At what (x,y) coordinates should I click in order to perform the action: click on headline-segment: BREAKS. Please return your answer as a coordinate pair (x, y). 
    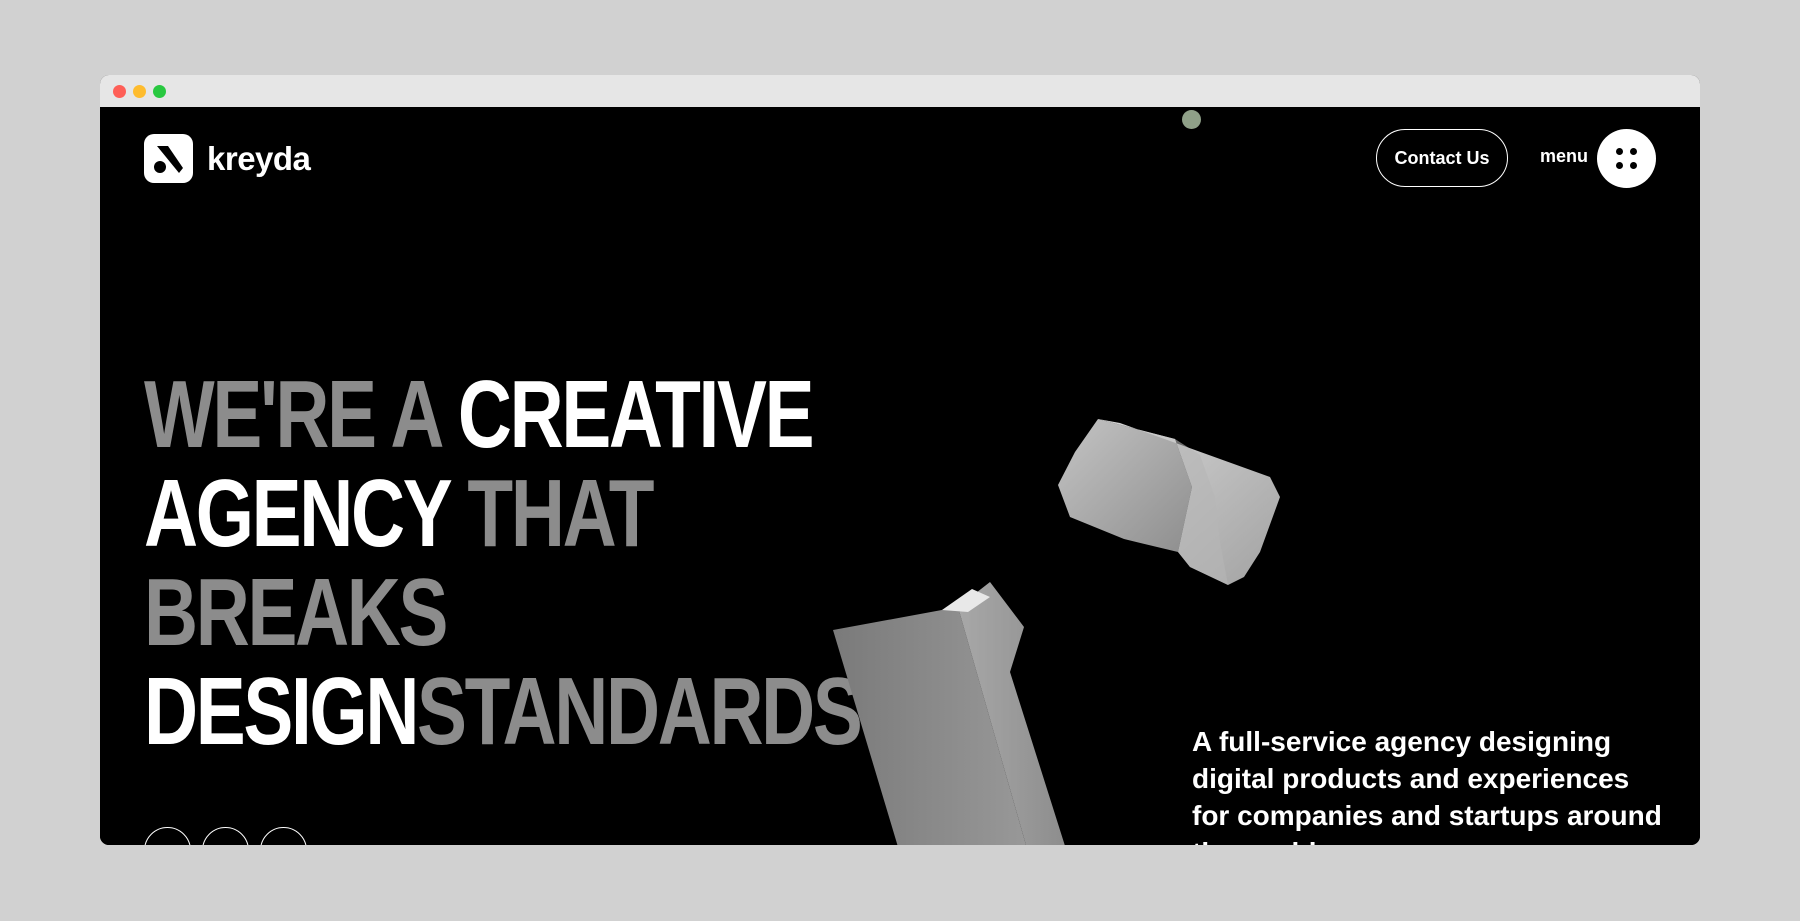
    Looking at the image, I should click on (296, 612).